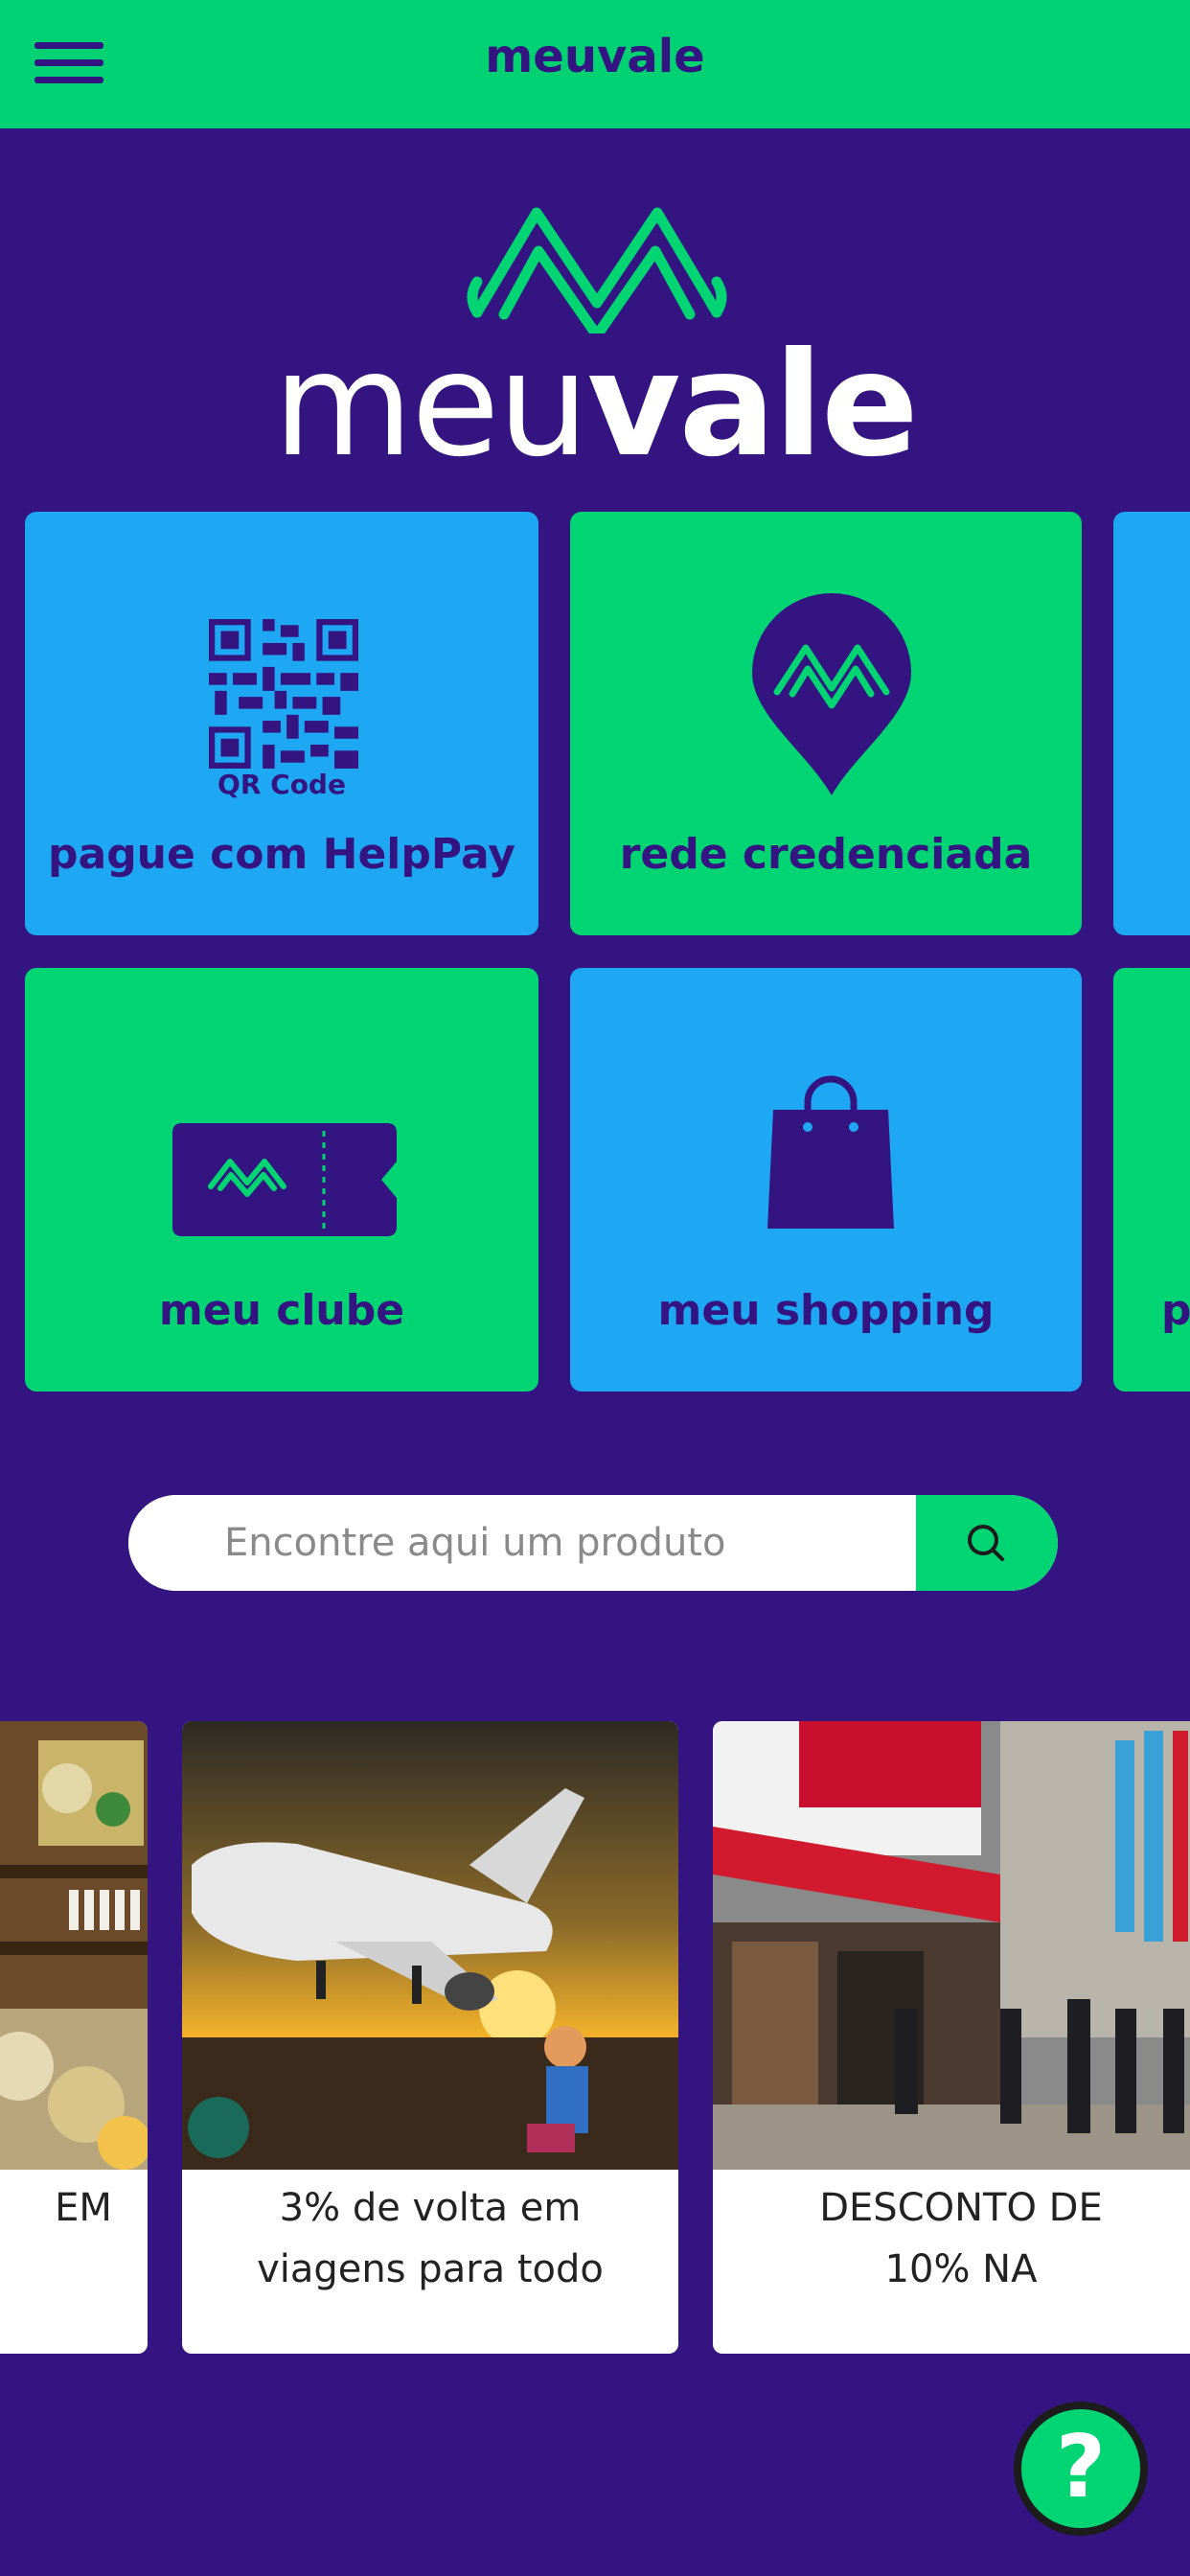  I want to click on promo-card: 3% de volta em viagens para todo, so click(430, 2037).